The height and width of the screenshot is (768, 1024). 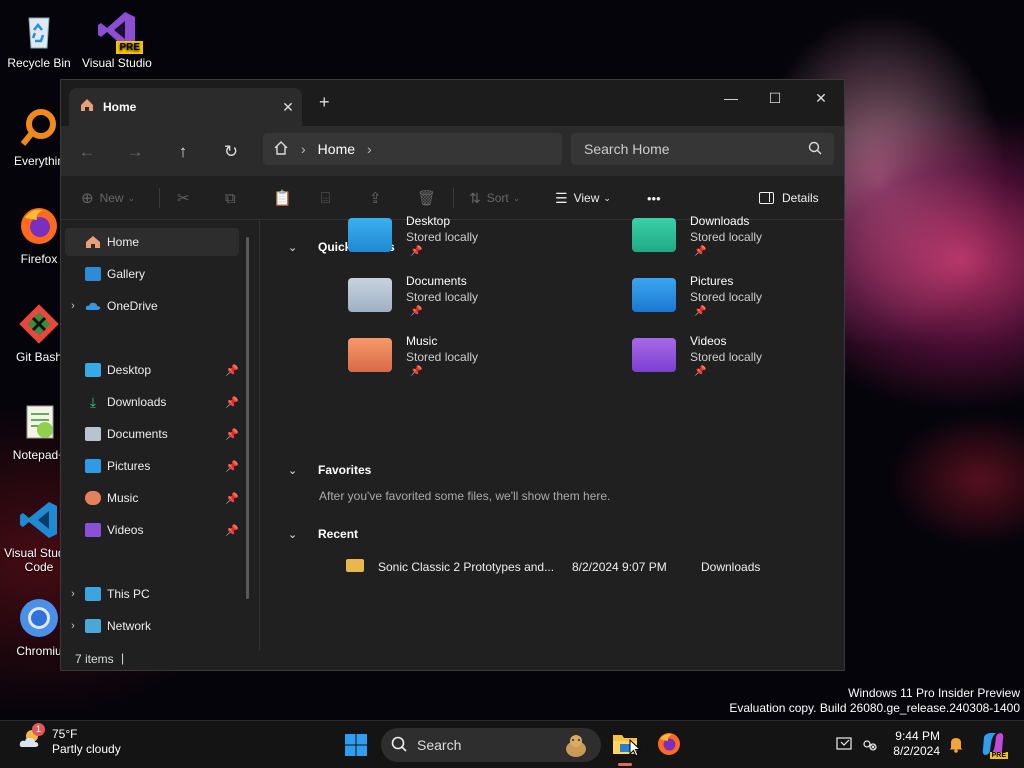 What do you see at coordinates (247, 418) in the screenshot?
I see `navigation-scrollbar` at bounding box center [247, 418].